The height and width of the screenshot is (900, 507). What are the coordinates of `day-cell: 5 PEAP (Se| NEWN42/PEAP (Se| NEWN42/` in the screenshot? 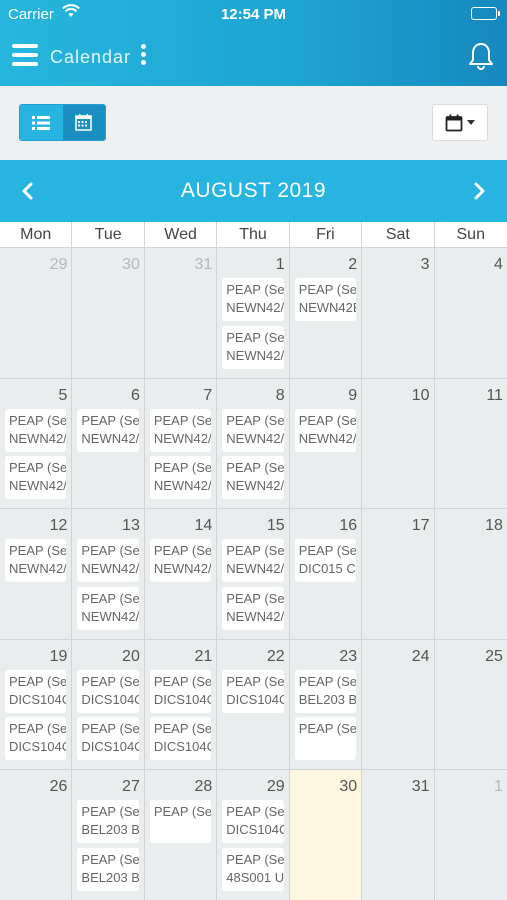 It's located at (36, 443).